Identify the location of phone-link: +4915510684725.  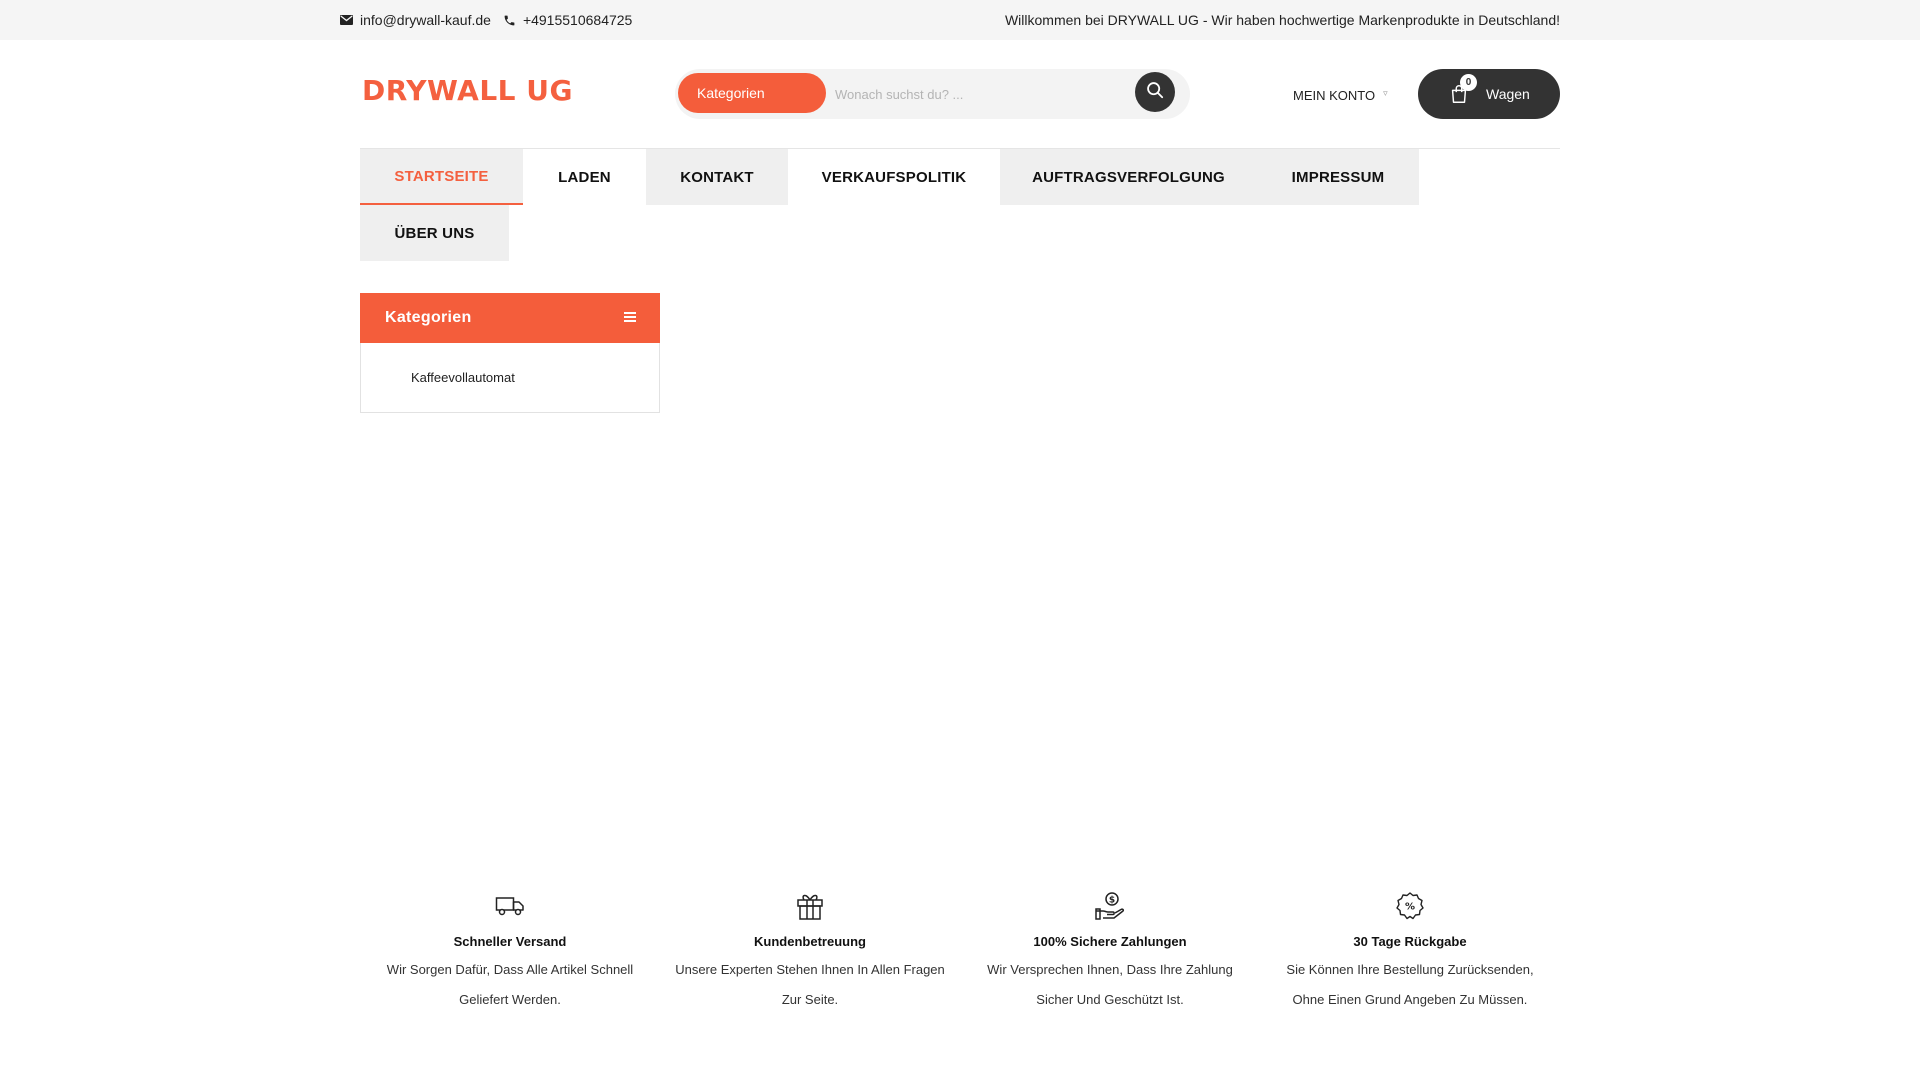
(567, 20).